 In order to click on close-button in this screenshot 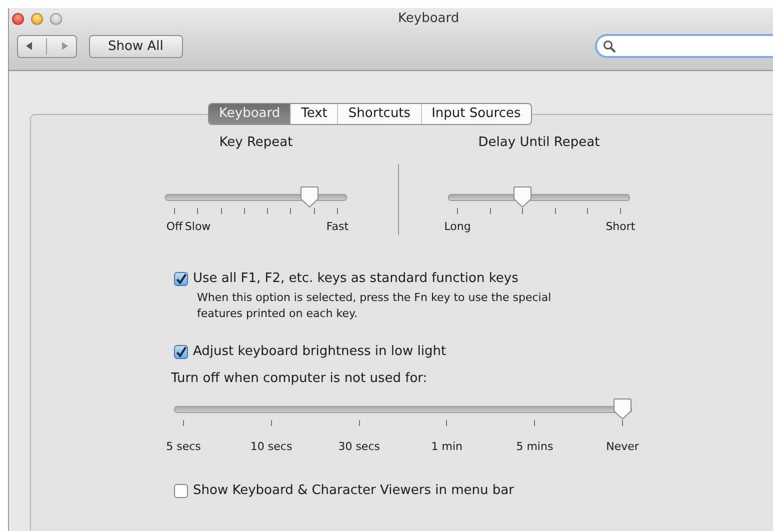, I will do `click(18, 19)`.